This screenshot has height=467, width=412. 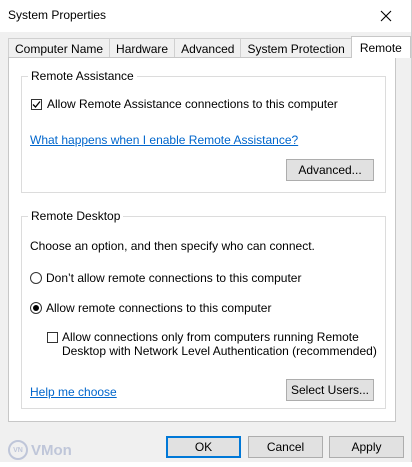 I want to click on close-icon, so click(x=386, y=16).